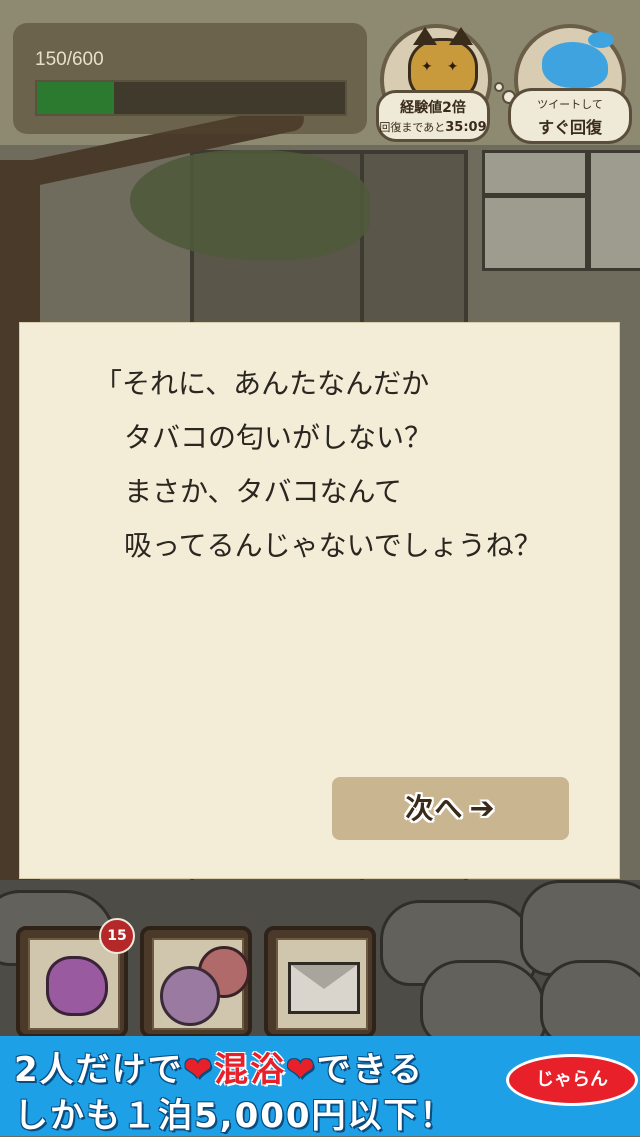  What do you see at coordinates (190, 996) in the screenshot?
I see `yarn-ball-icon` at bounding box center [190, 996].